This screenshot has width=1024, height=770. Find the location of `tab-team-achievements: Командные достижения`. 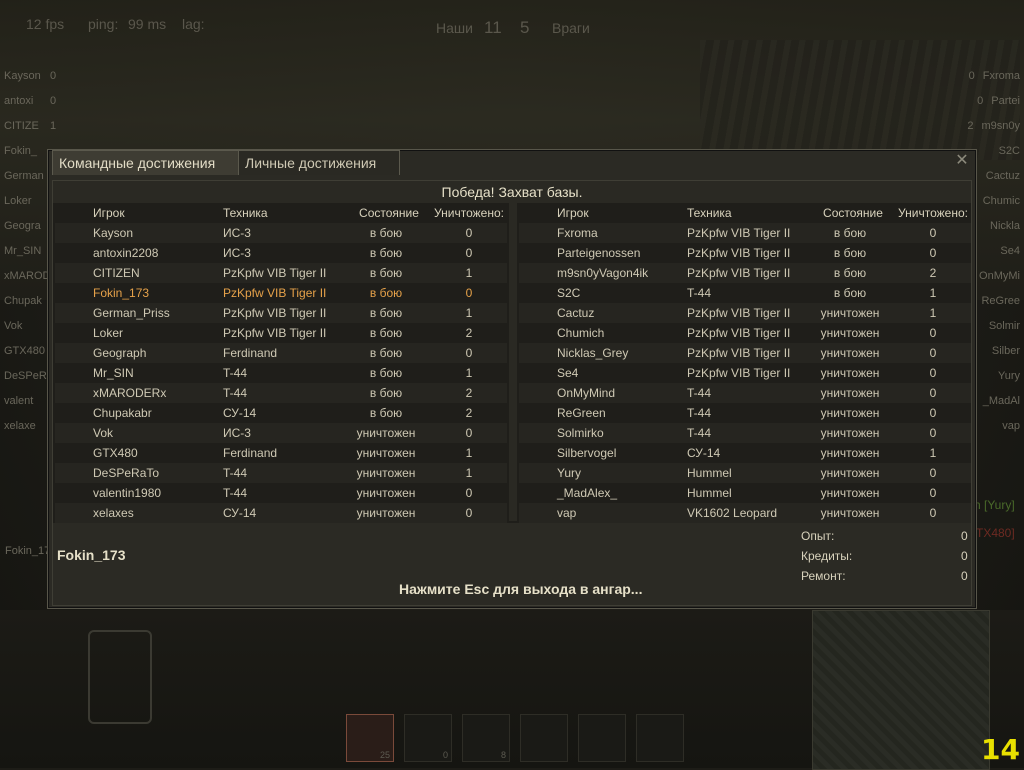

tab-team-achievements: Командные достижения is located at coordinates (147, 162).